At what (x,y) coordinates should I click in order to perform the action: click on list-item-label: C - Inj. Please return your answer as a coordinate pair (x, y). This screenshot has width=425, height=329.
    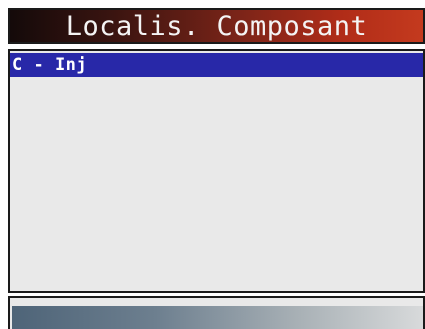
    Looking at the image, I should click on (50, 65).